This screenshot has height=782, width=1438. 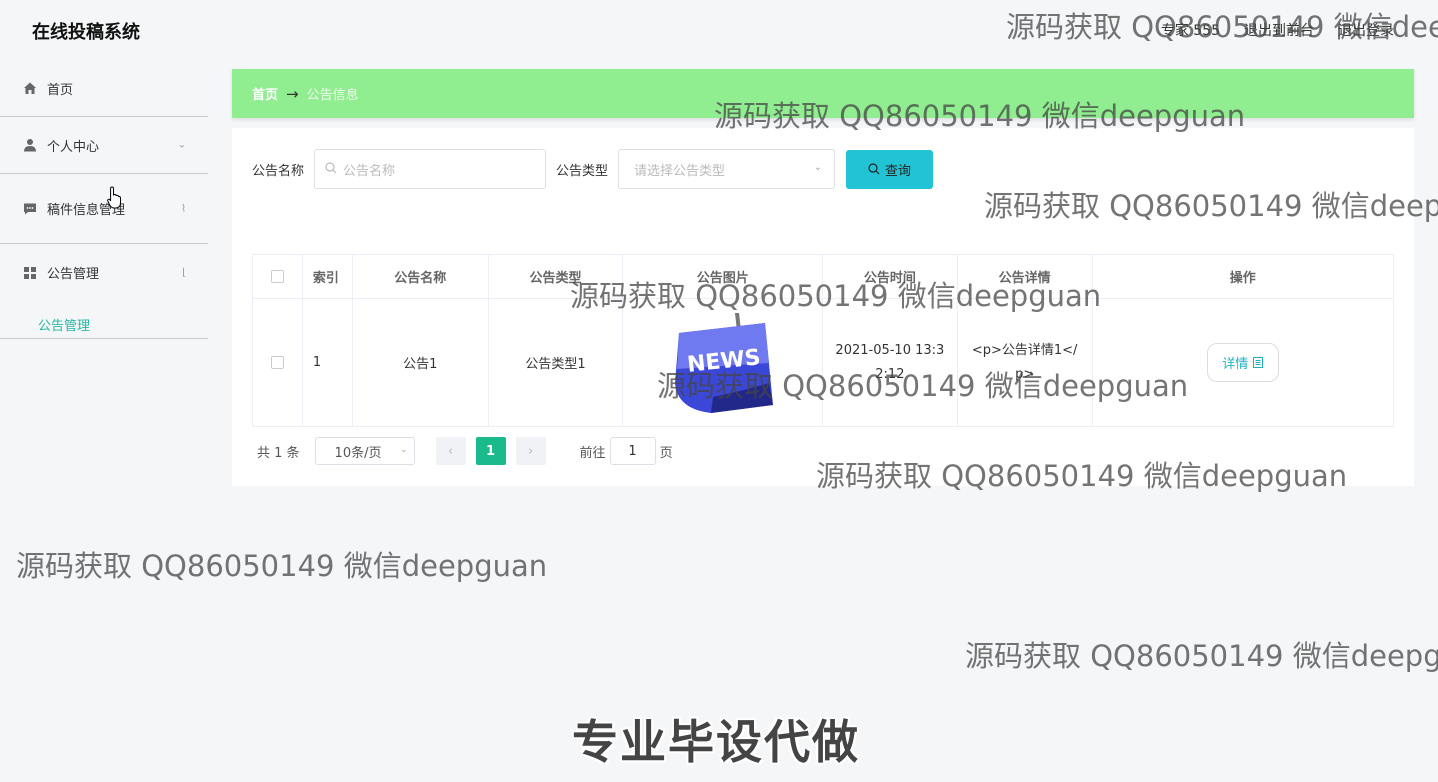 I want to click on sidebar-item-home: 首页, so click(x=104, y=88).